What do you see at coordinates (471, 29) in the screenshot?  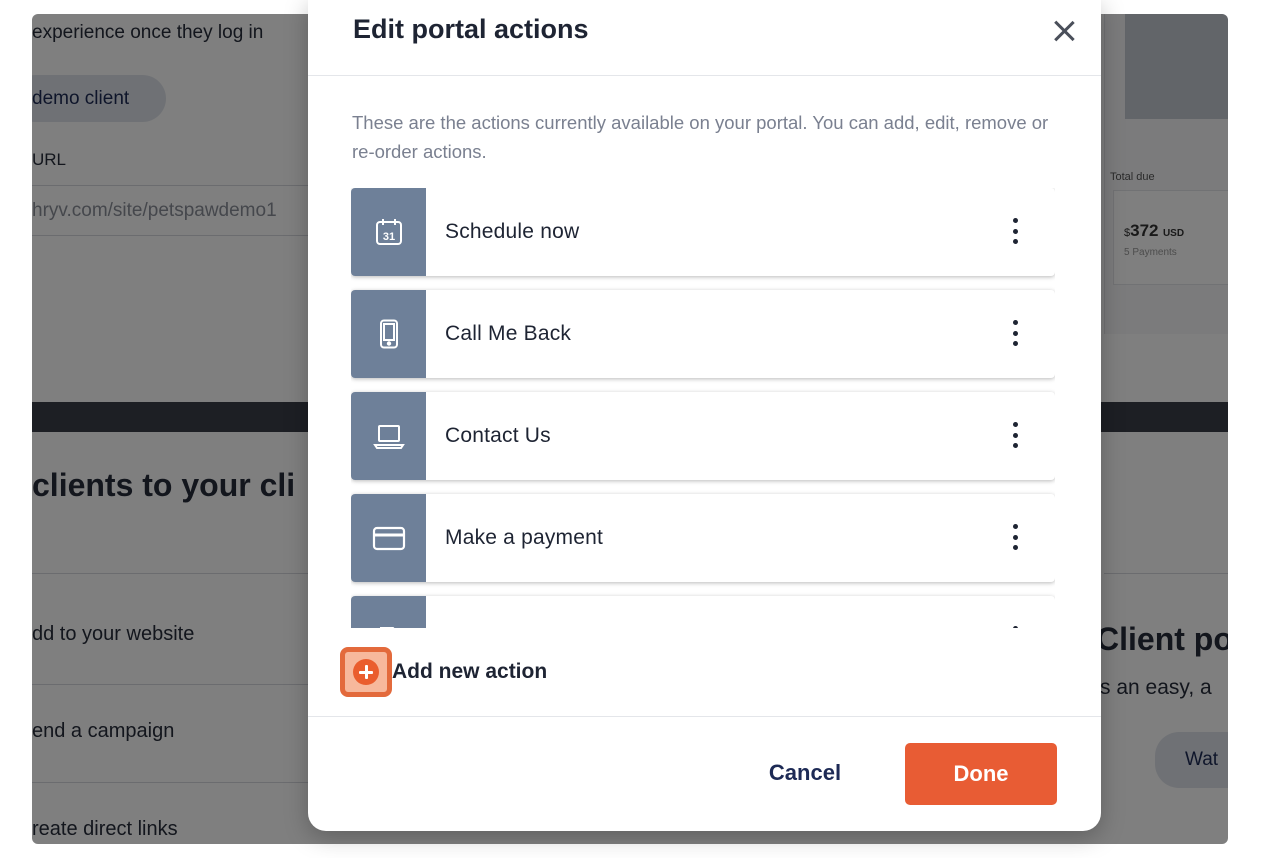 I see `modal-title: Edit portal actions` at bounding box center [471, 29].